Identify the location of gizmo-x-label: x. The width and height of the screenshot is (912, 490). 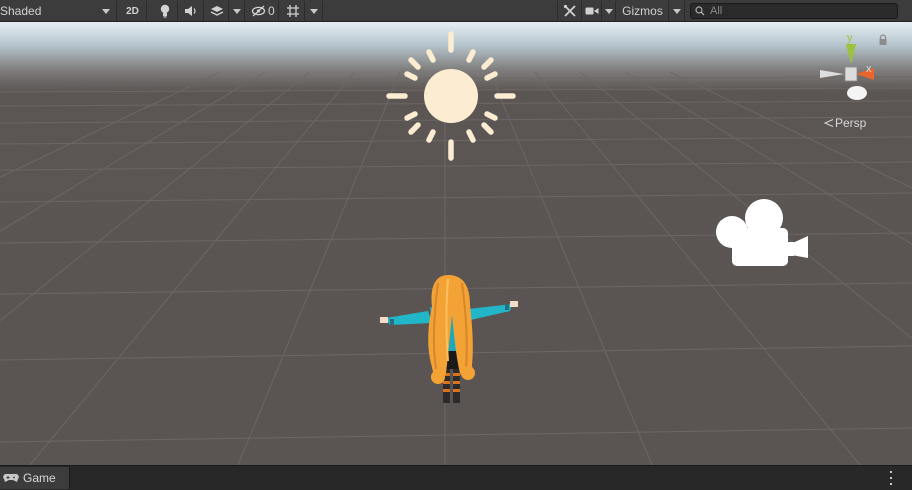
(869, 69).